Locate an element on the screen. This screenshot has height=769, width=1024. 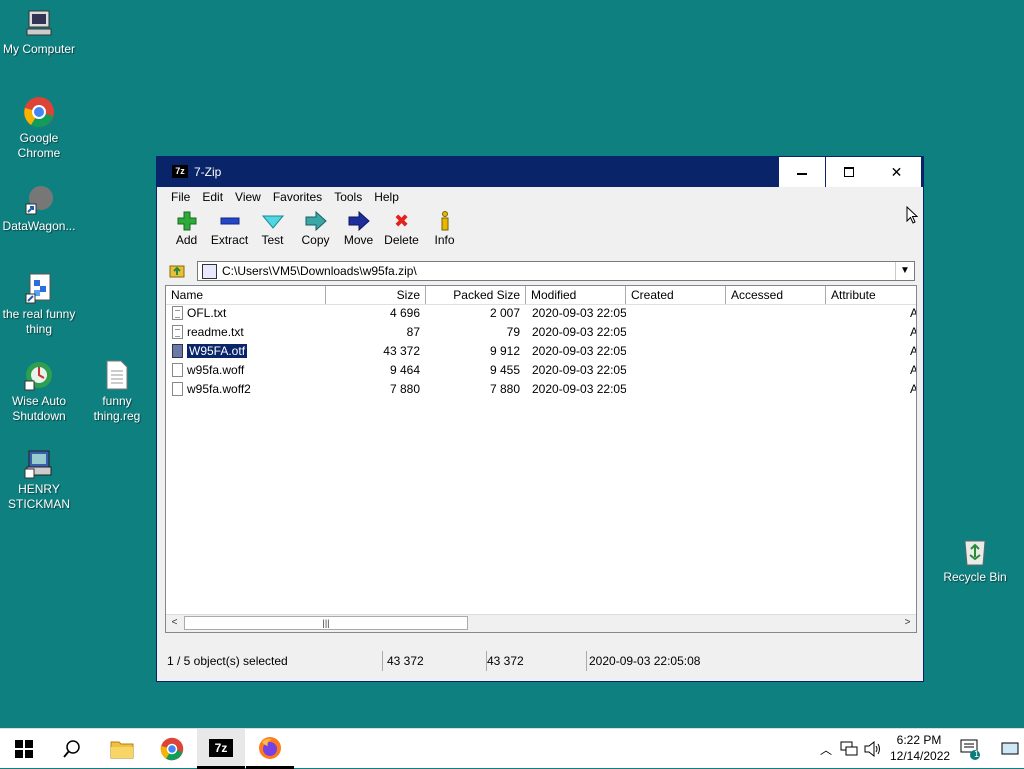
desktop-icon-funny-thing-reg: funny thing.reg is located at coordinates (117, 391).